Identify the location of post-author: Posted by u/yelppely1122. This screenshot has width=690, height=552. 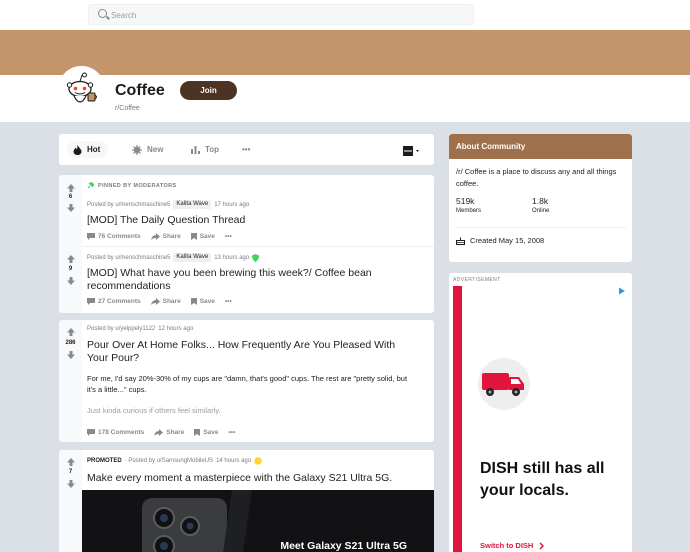
(121, 329).